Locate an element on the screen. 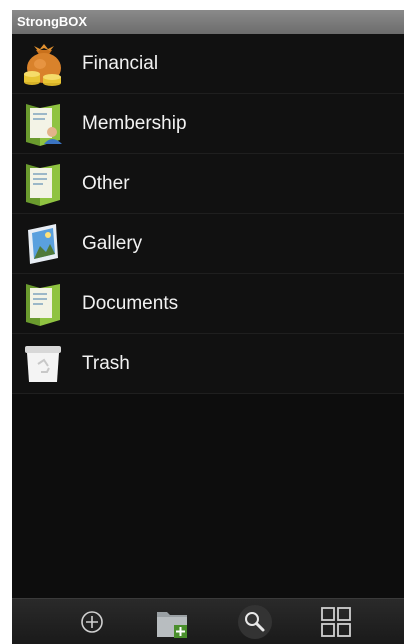  plus-circle-icon is located at coordinates (92, 622).